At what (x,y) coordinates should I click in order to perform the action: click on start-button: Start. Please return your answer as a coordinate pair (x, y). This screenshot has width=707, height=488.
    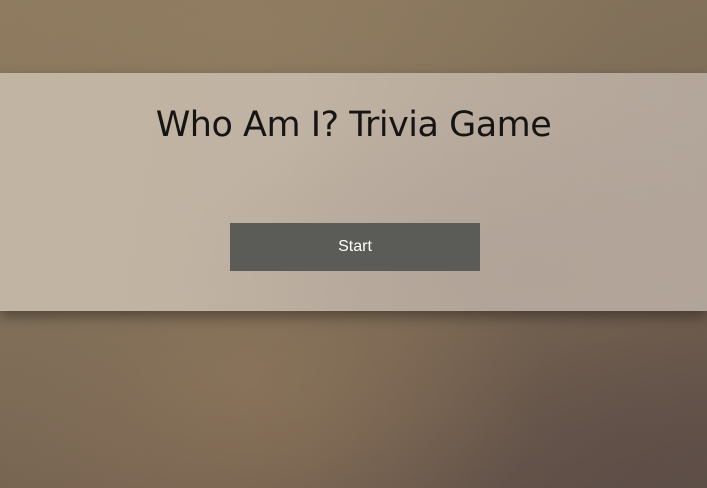
    Looking at the image, I should click on (355, 247).